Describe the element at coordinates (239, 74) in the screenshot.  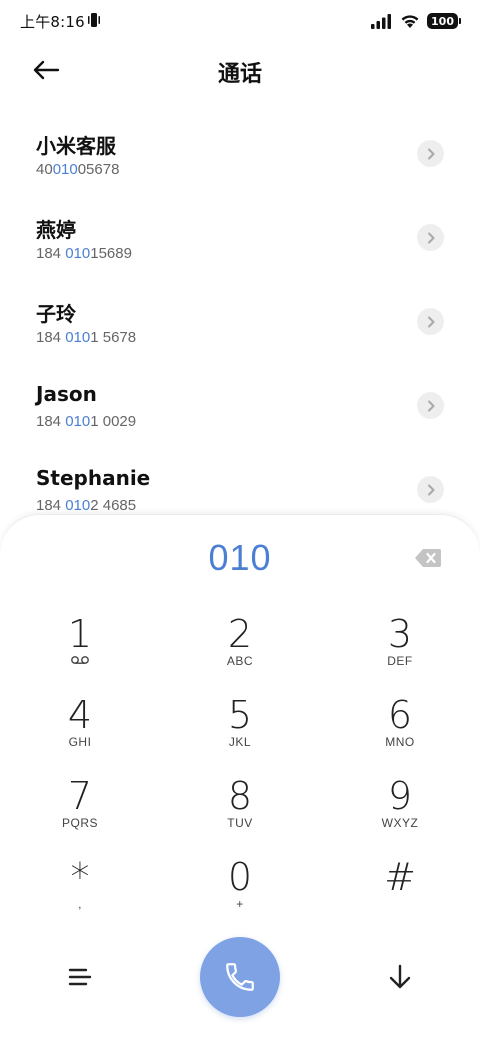
I see `page-title: 通话` at that location.